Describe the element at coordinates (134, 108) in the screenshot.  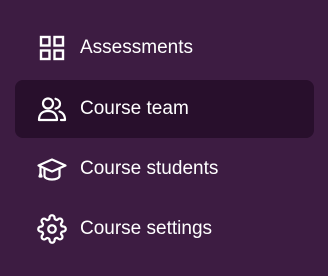
I see `sidebar-item-label: Course team` at that location.